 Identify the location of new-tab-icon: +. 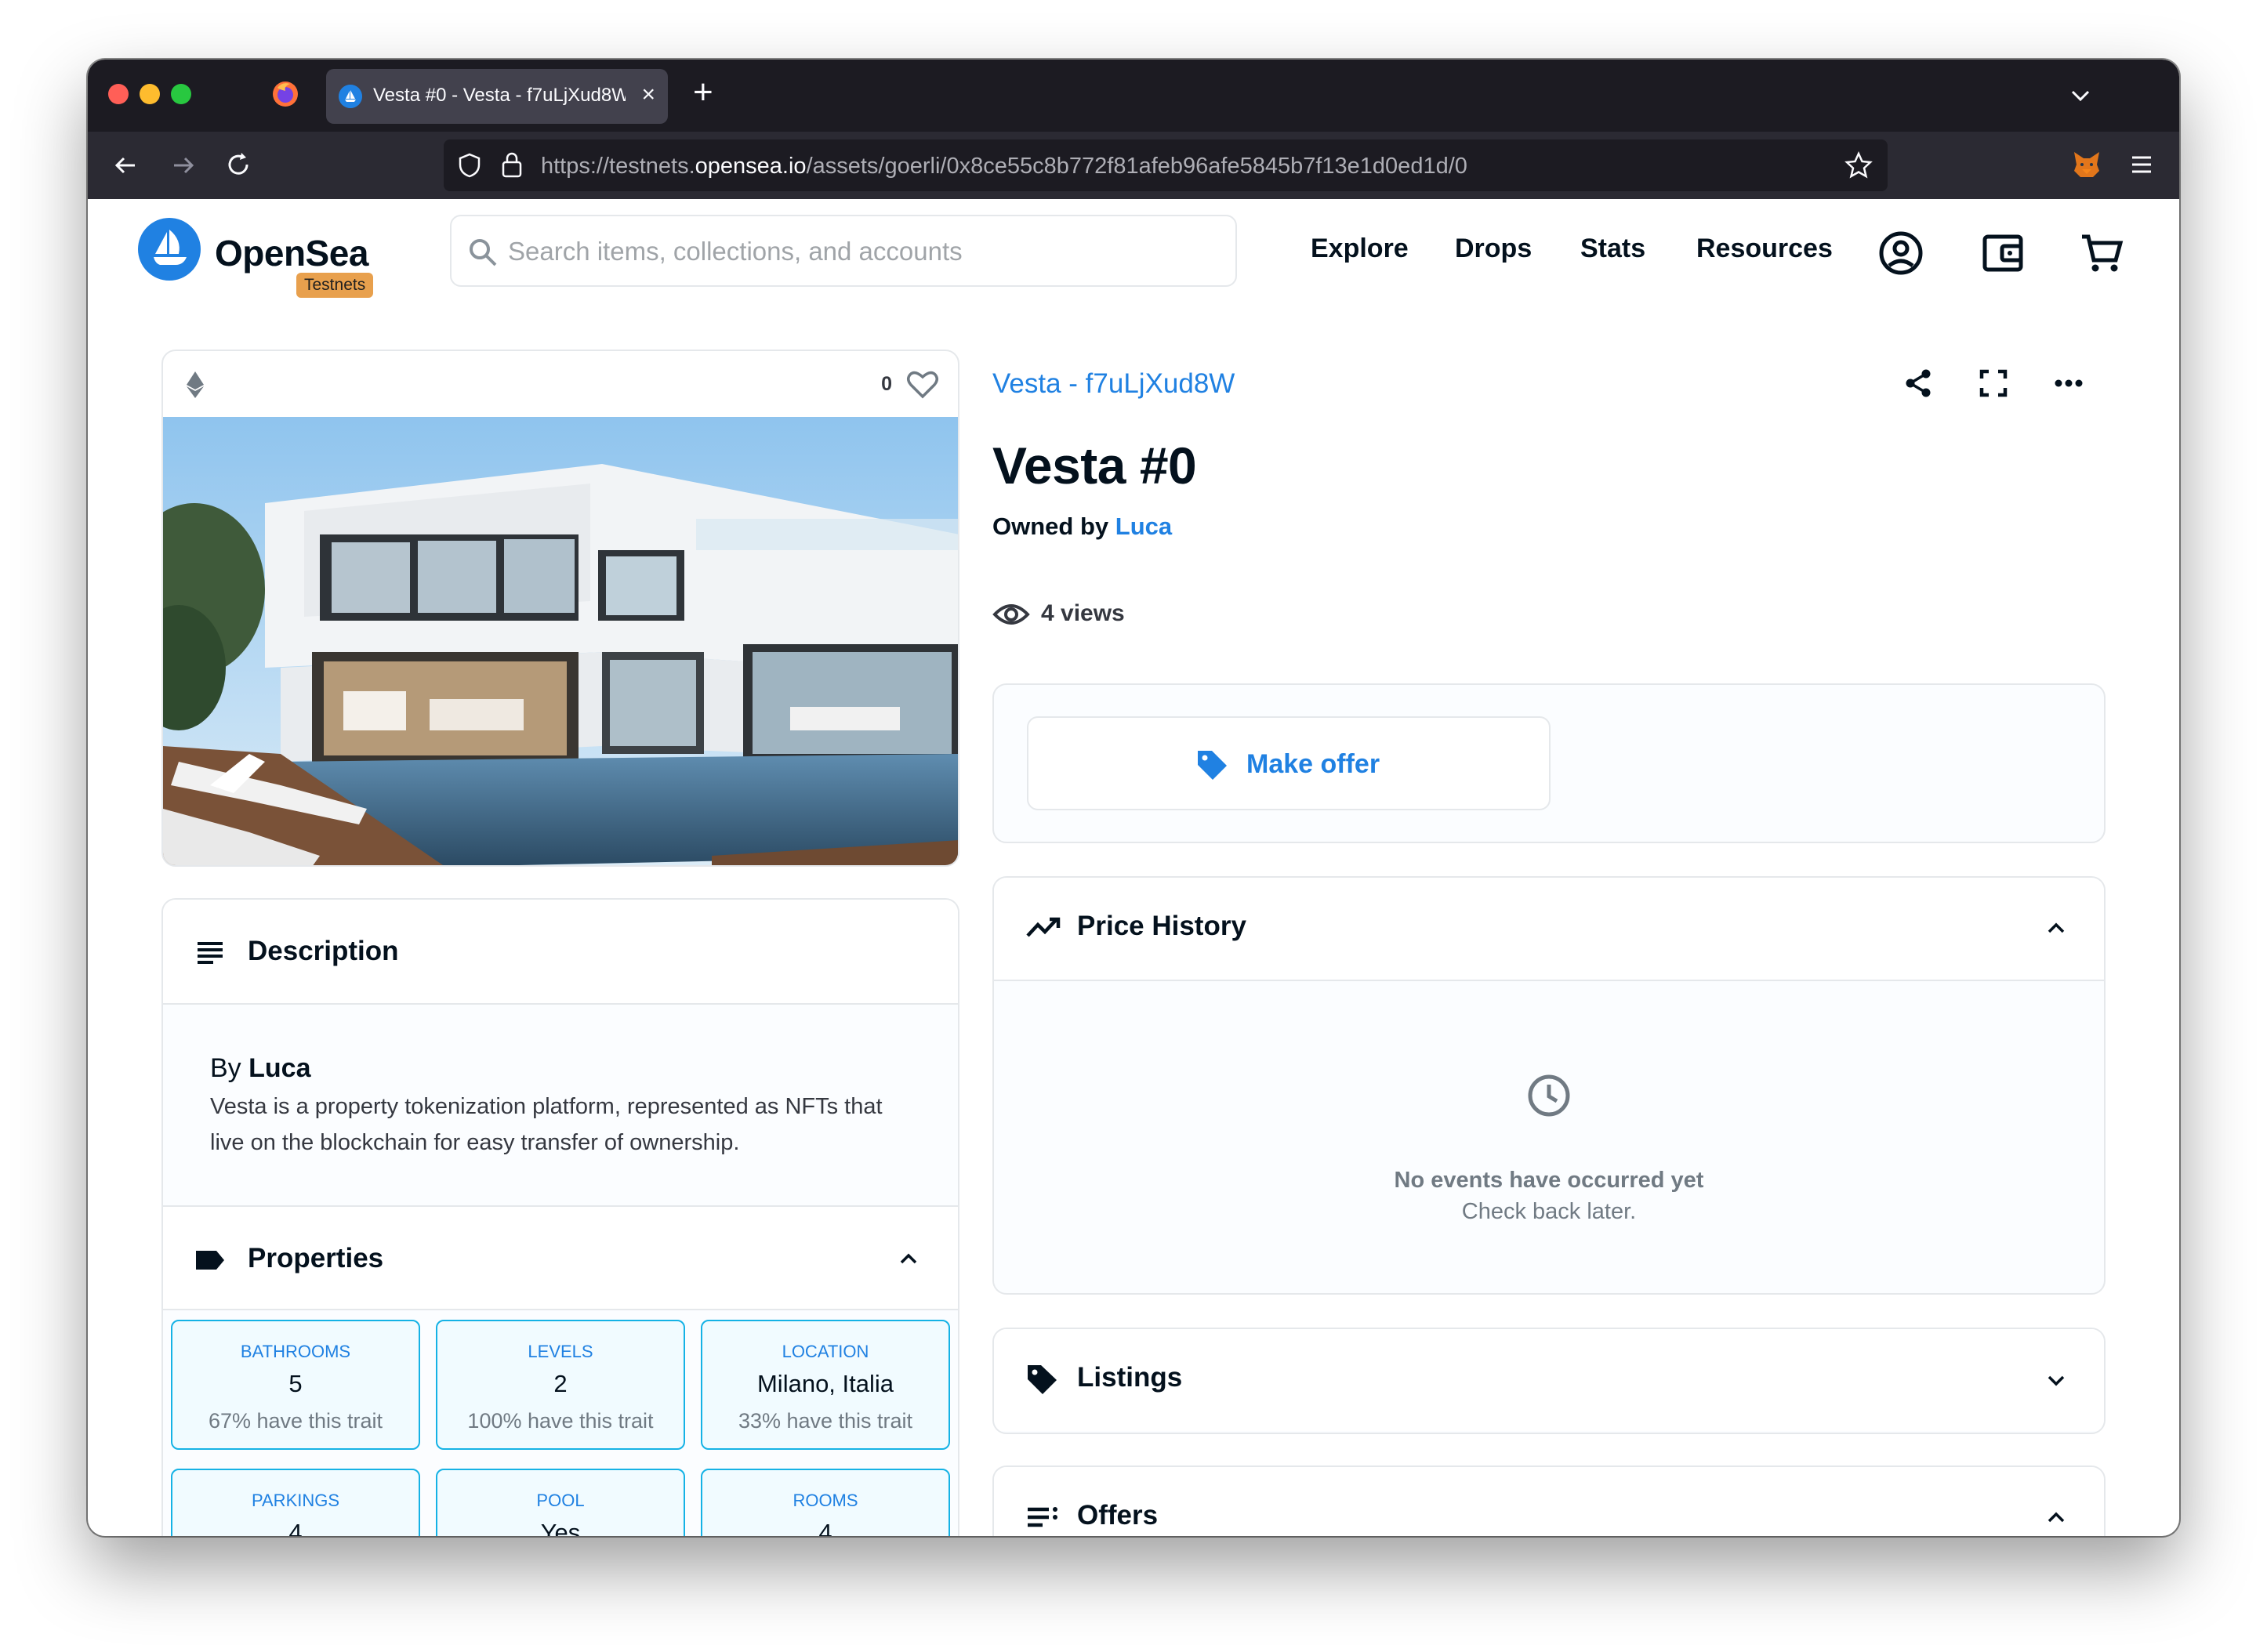
(703, 92).